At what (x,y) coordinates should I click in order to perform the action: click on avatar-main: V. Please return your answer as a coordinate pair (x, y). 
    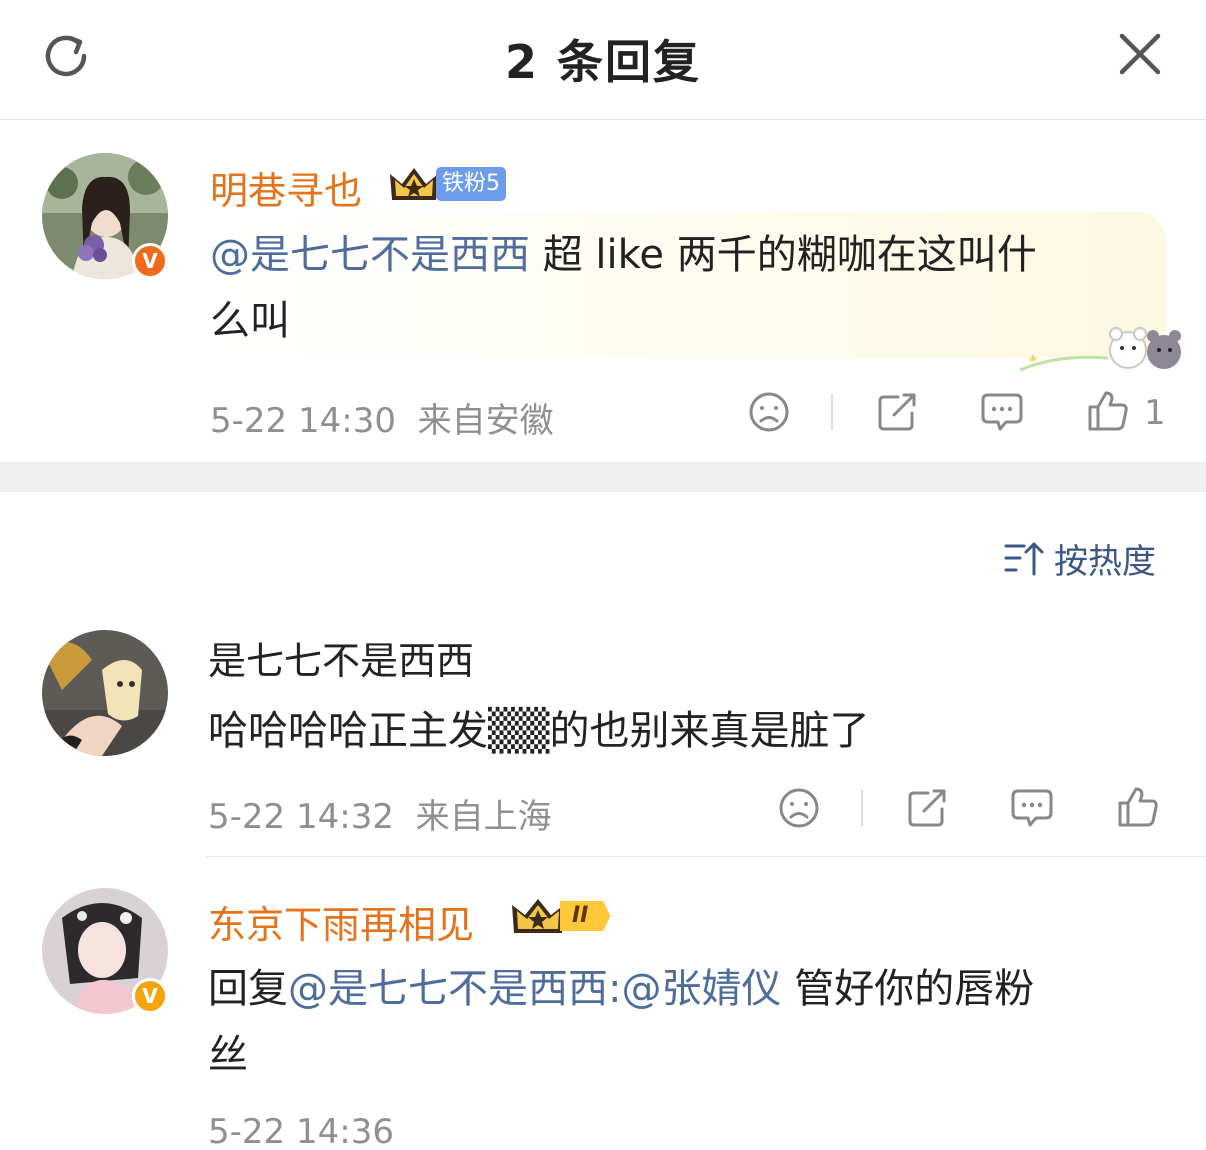
    Looking at the image, I should click on (105, 216).